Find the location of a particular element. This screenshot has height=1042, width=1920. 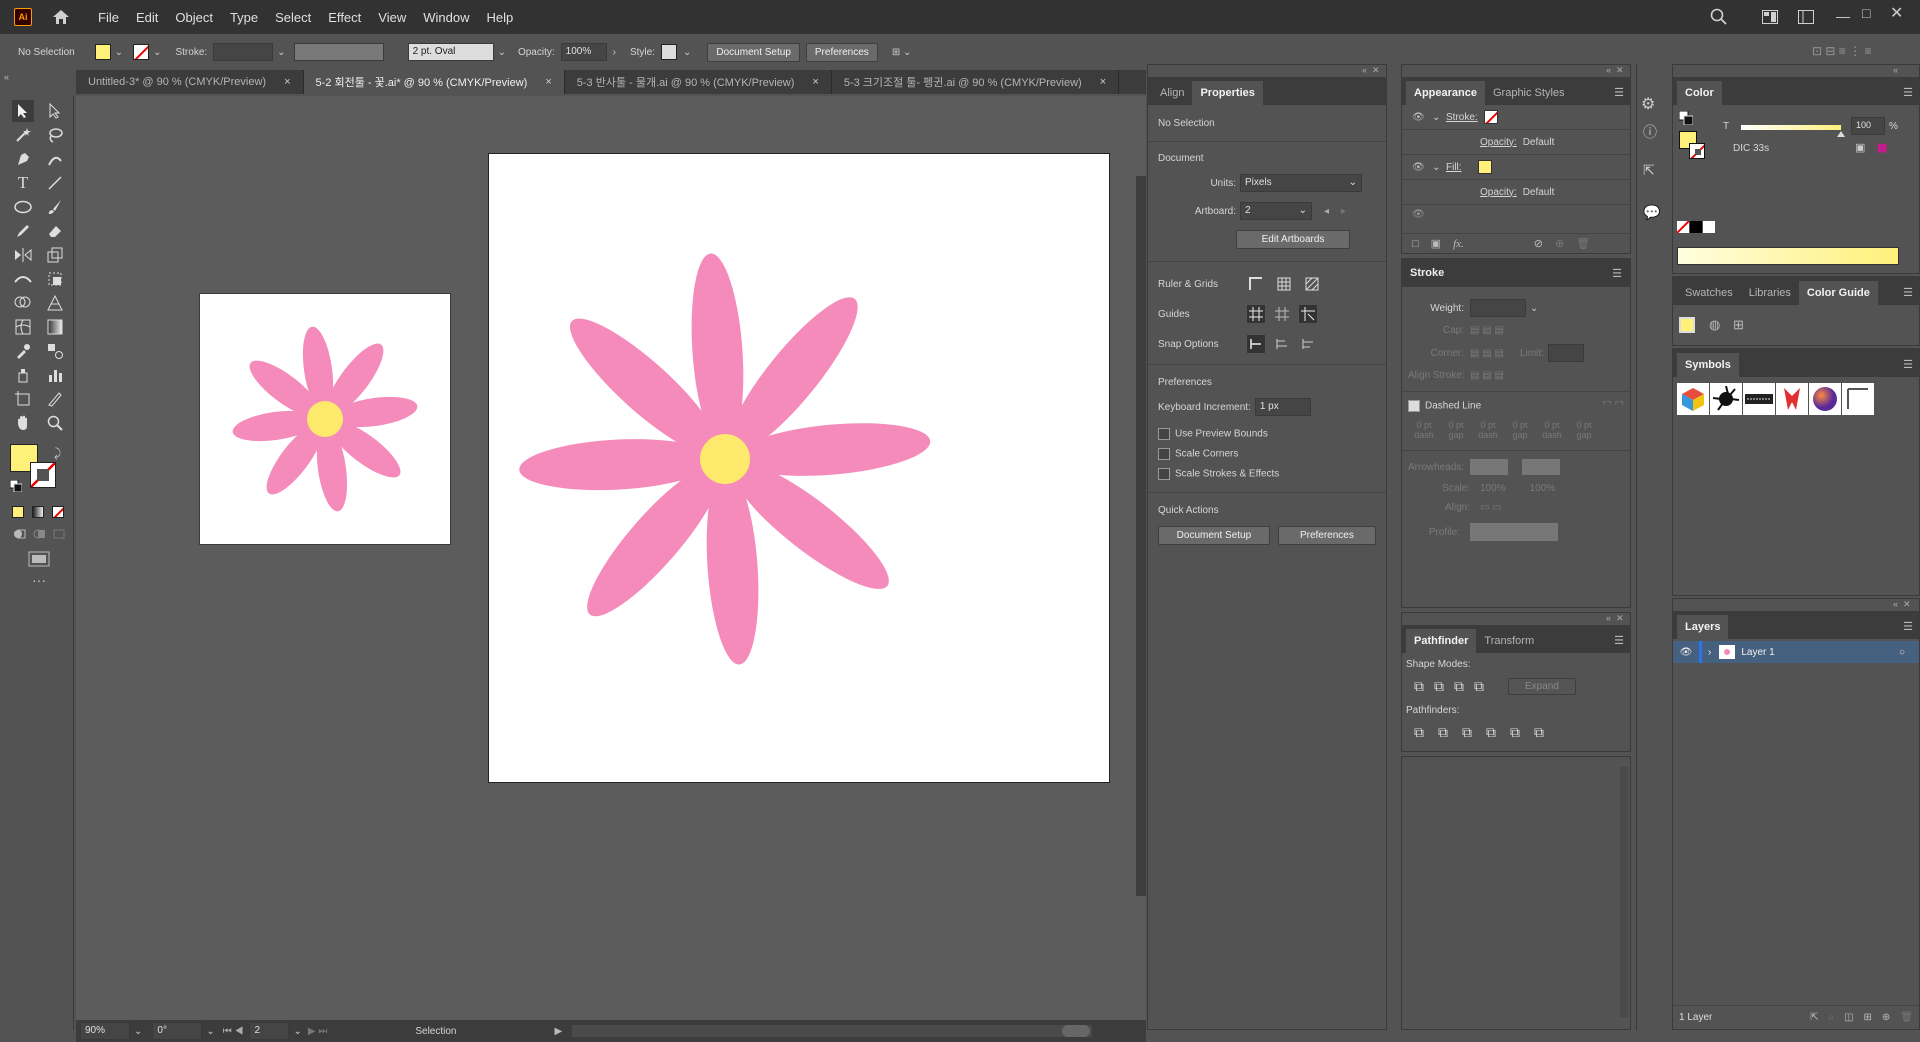

fill-swatch-small is located at coordinates (1484, 167).